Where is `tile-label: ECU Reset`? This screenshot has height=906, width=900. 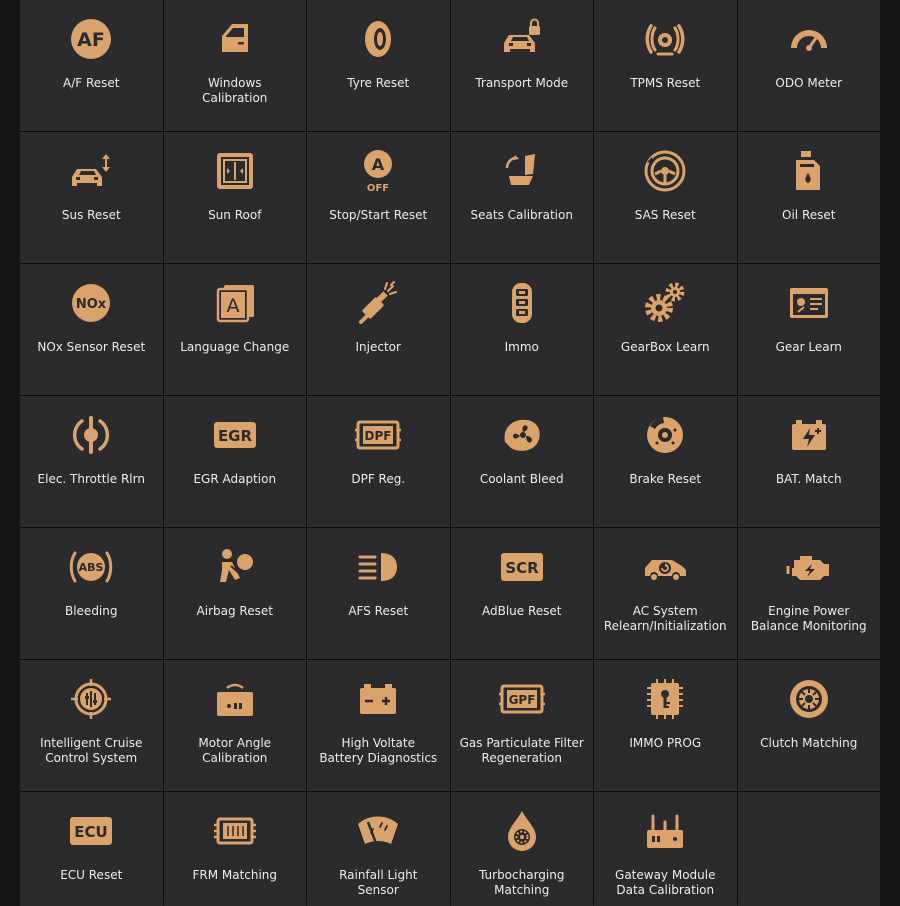 tile-label: ECU Reset is located at coordinates (91, 875).